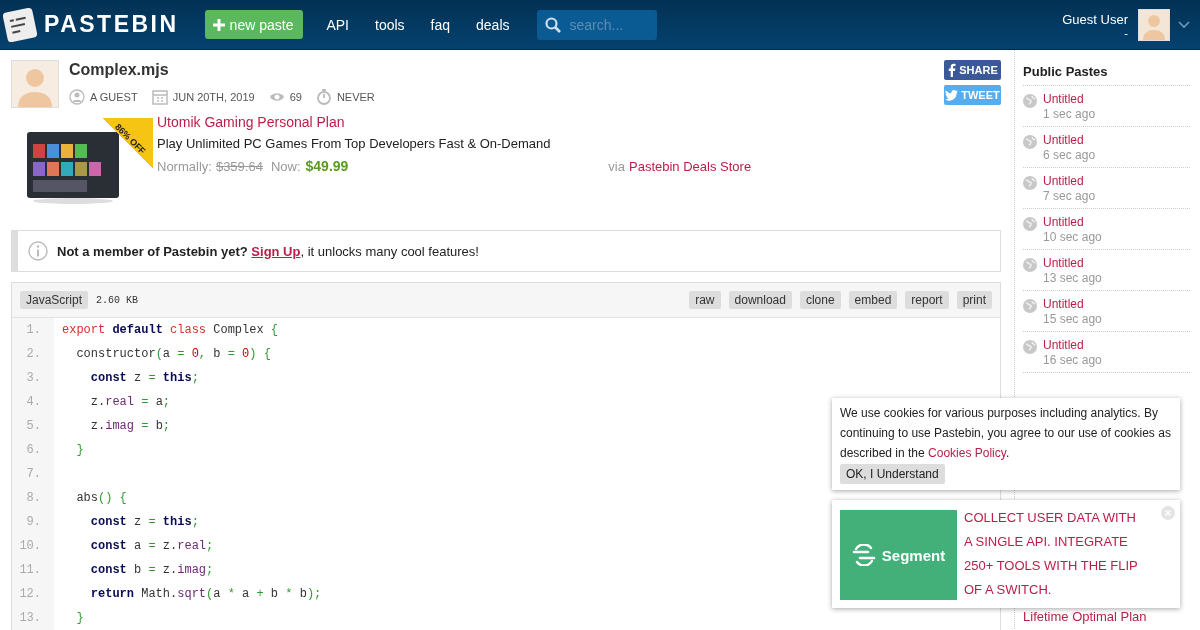 The height and width of the screenshot is (630, 1200). Describe the element at coordinates (205, 594) in the screenshot. I see `code-line: return Math.sqrt(a * a + b * b);` at that location.